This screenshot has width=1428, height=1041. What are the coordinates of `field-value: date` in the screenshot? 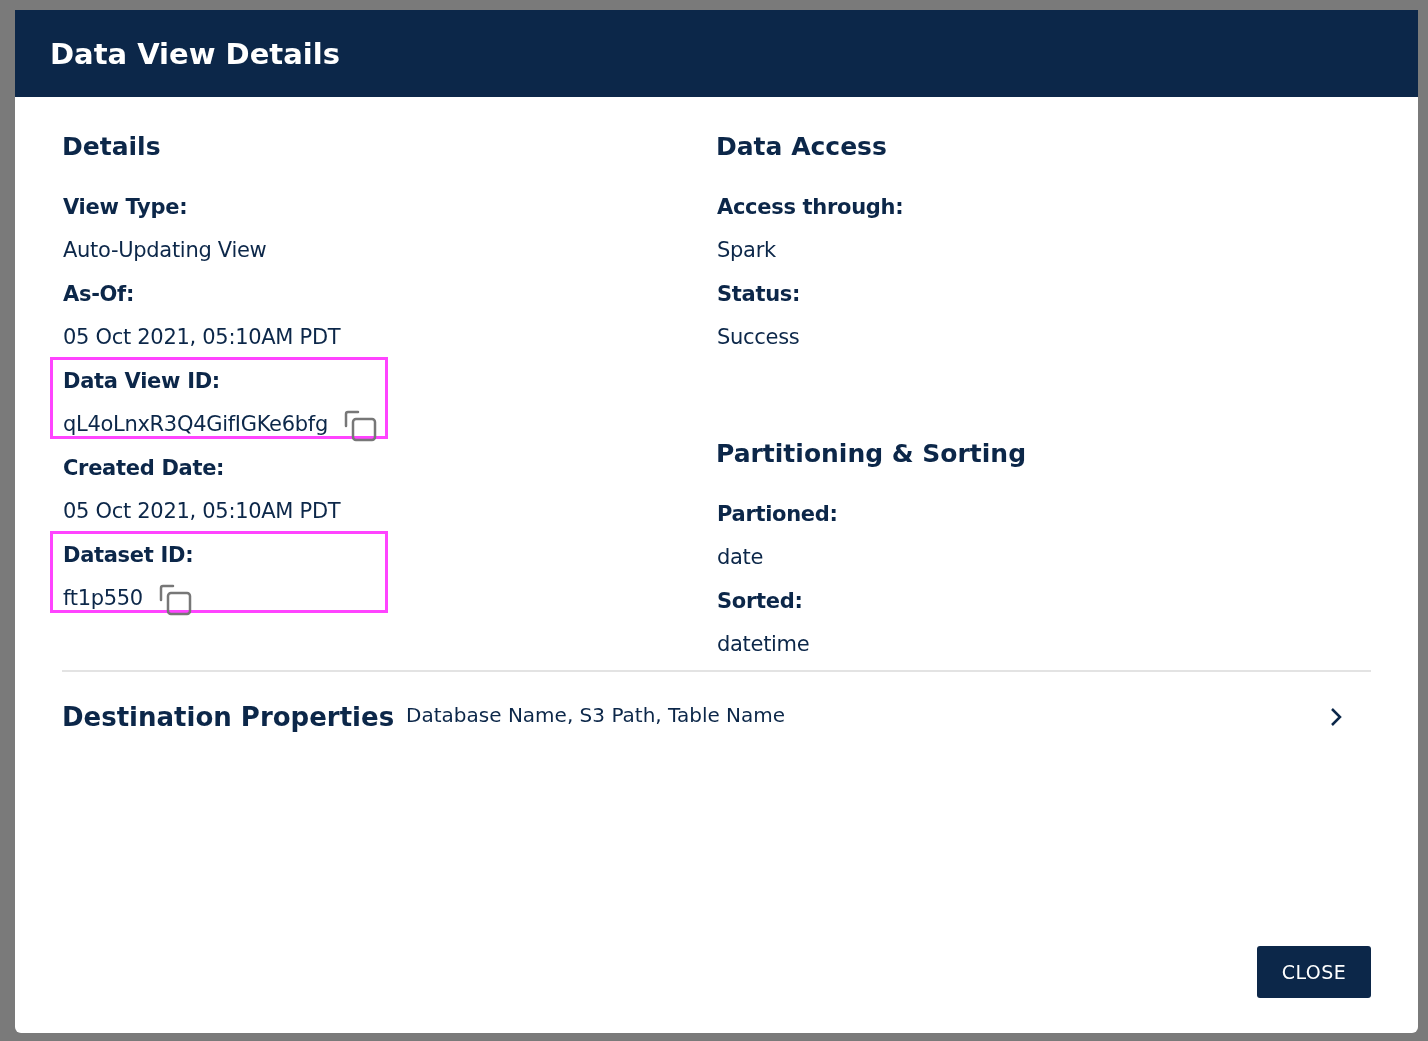 It's located at (740, 557).